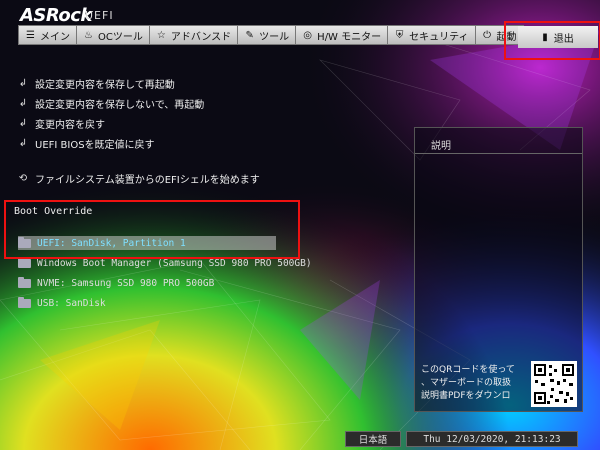 This screenshot has width=600, height=450. Describe the element at coordinates (95, 145) in the screenshot. I see `load-defaults-label: UEFI BIOSを既定値に戻す` at that location.